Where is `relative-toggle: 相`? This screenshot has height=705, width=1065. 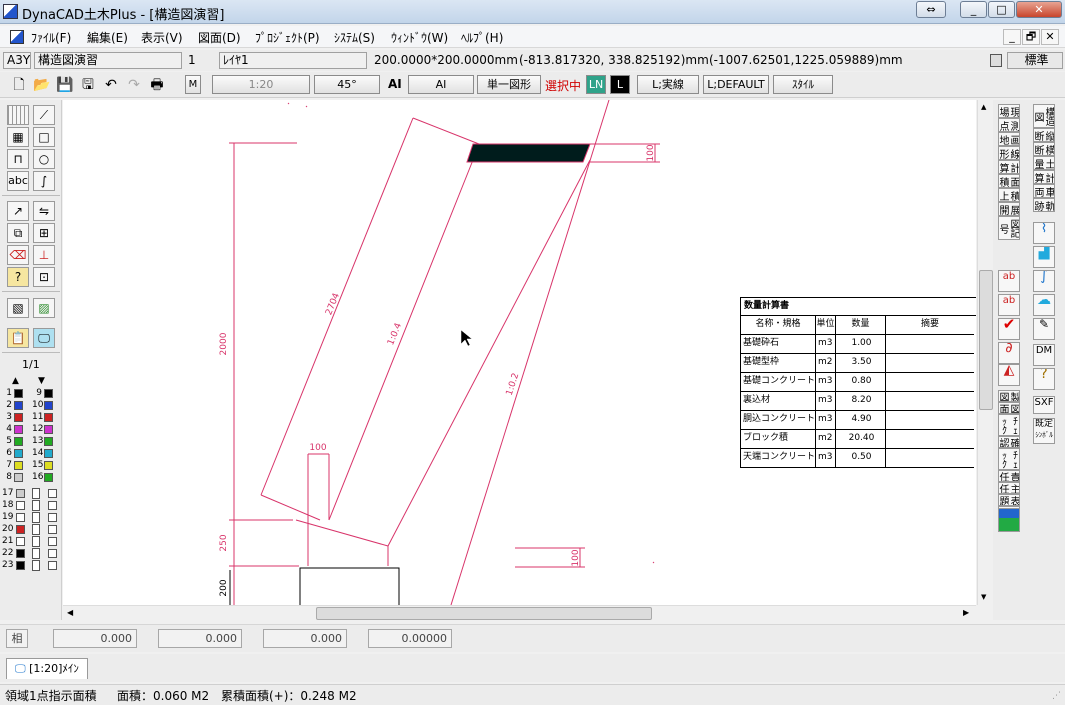
relative-toggle: 相 is located at coordinates (17, 638).